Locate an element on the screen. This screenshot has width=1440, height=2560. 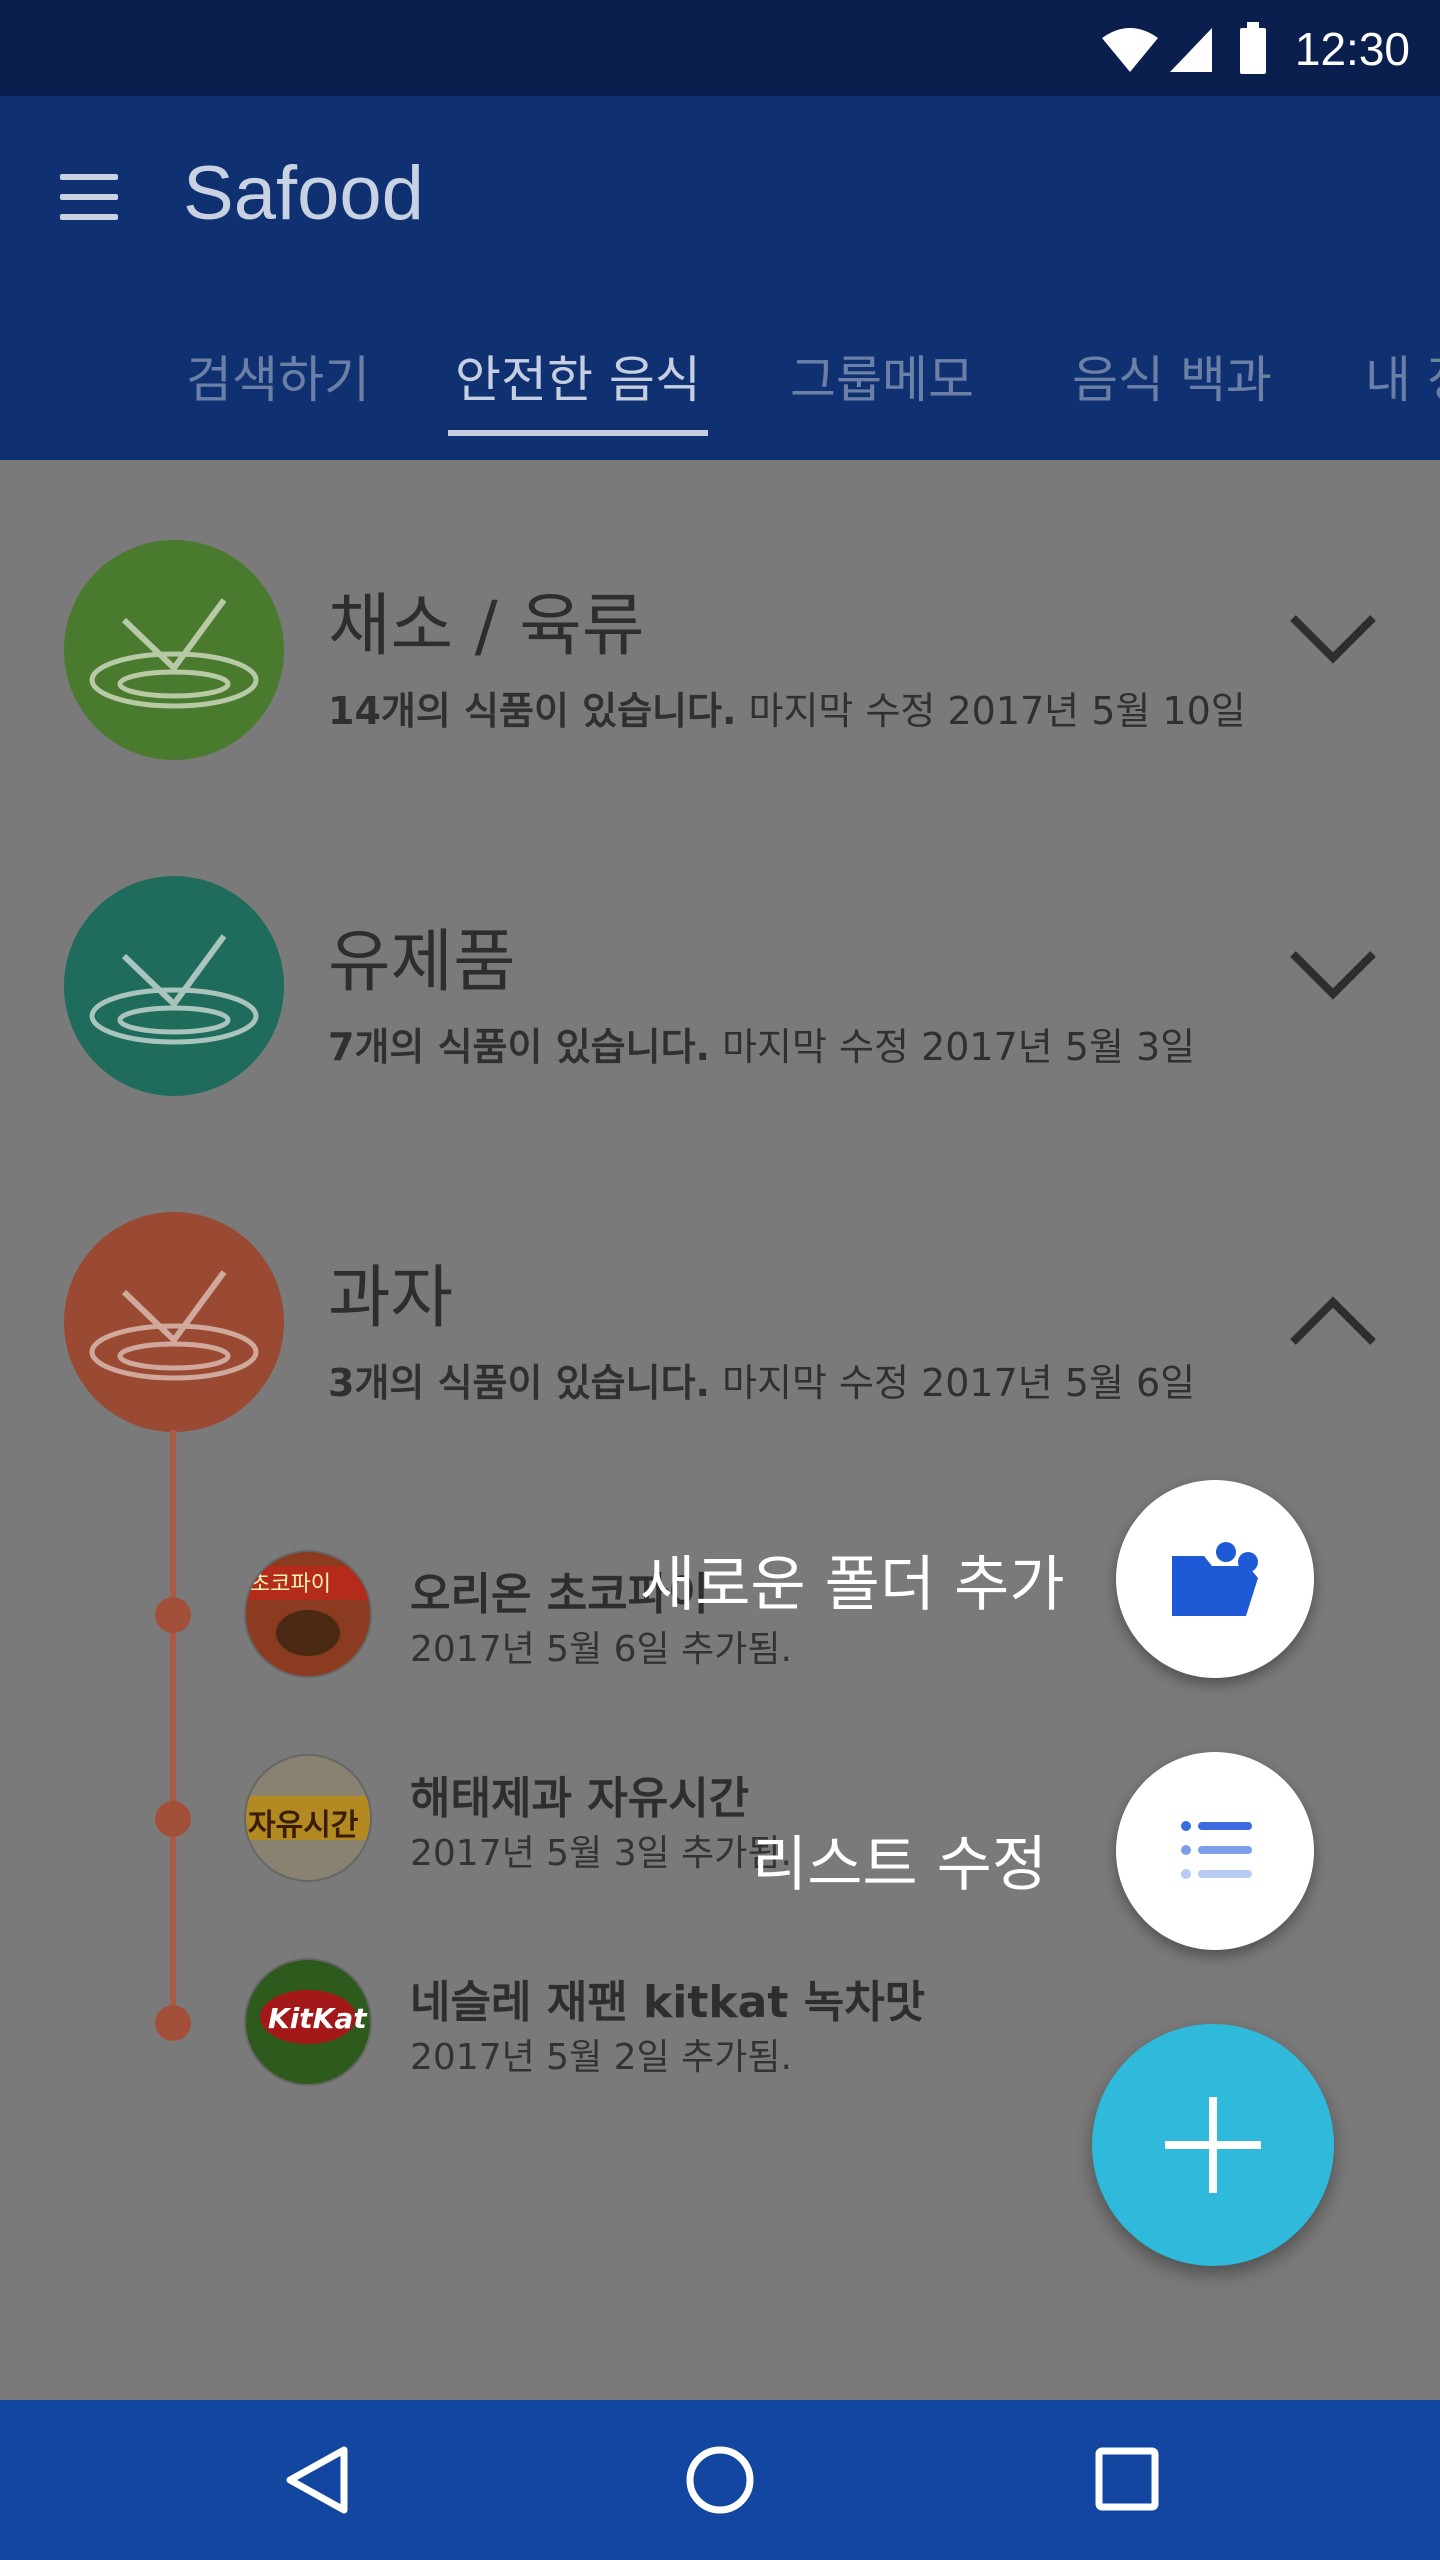
product-thumbnail: 초코파이 is located at coordinates (308, 1614).